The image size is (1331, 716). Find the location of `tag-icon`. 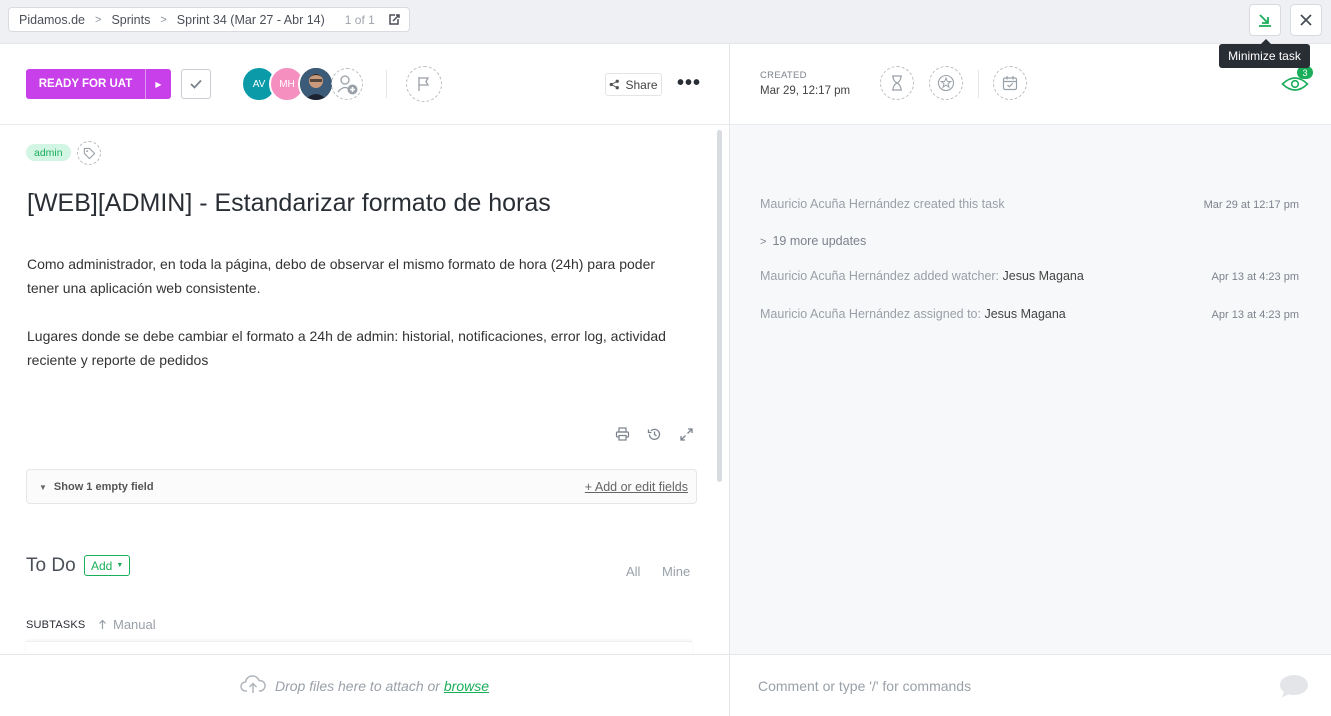

tag-icon is located at coordinates (89, 153).